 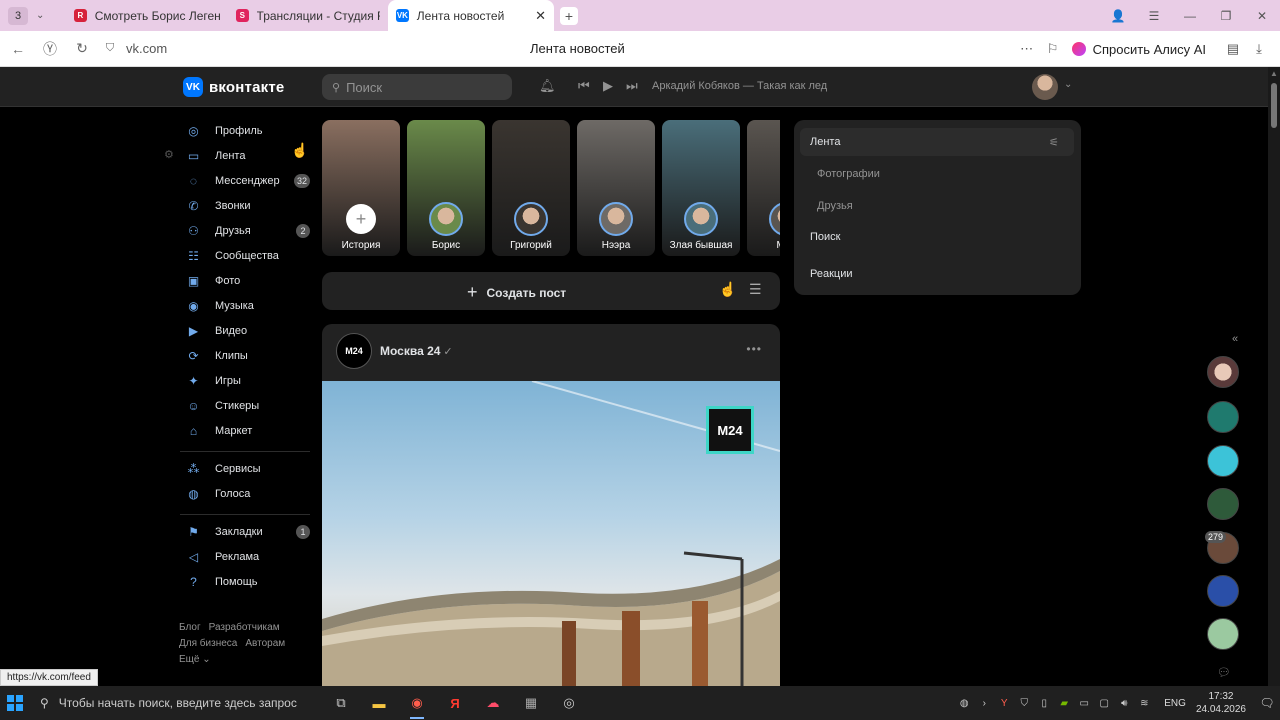 What do you see at coordinates (18, 49) in the screenshot?
I see `back-icon: ←` at bounding box center [18, 49].